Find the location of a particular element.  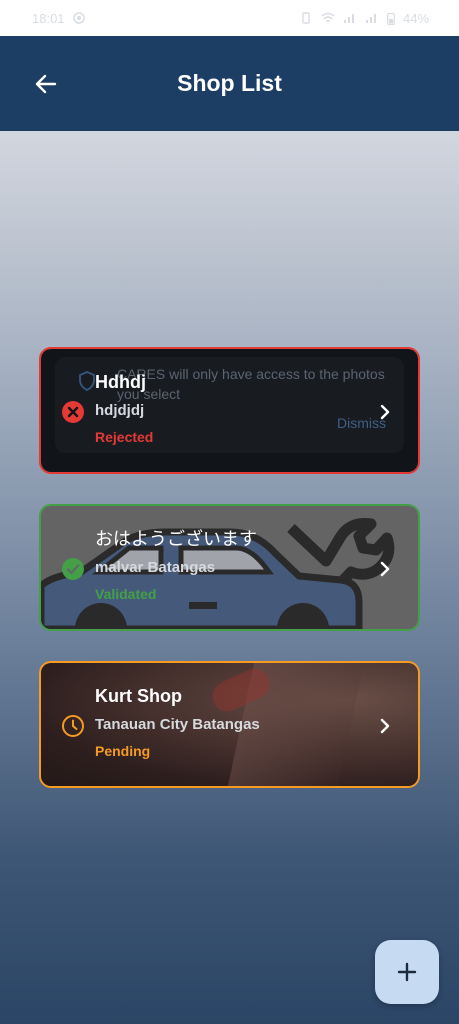

shop-address: Tanauan City Batangas is located at coordinates (177, 724).